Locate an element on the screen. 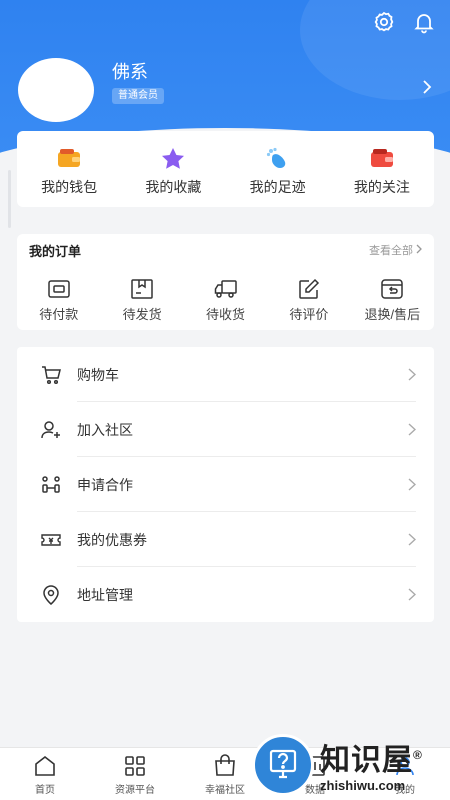 The image size is (450, 800). order-status-label: 待评价 is located at coordinates (309, 314).